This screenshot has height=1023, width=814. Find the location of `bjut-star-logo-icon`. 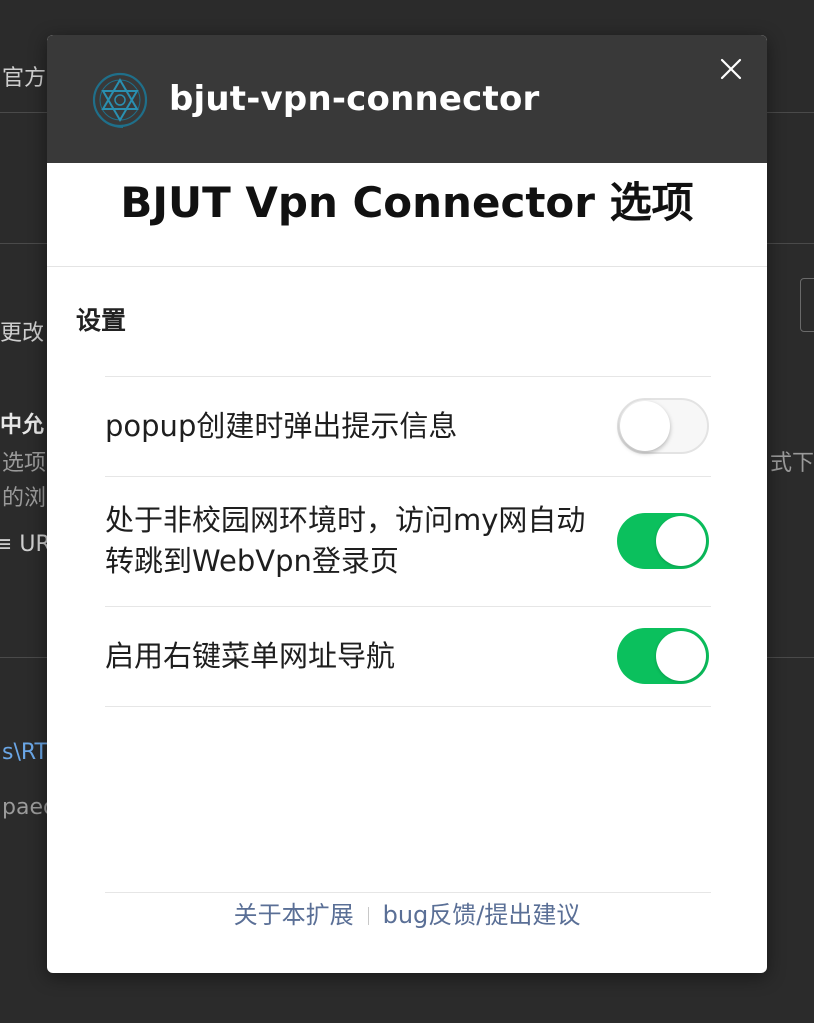

bjut-star-logo-icon is located at coordinates (120, 100).